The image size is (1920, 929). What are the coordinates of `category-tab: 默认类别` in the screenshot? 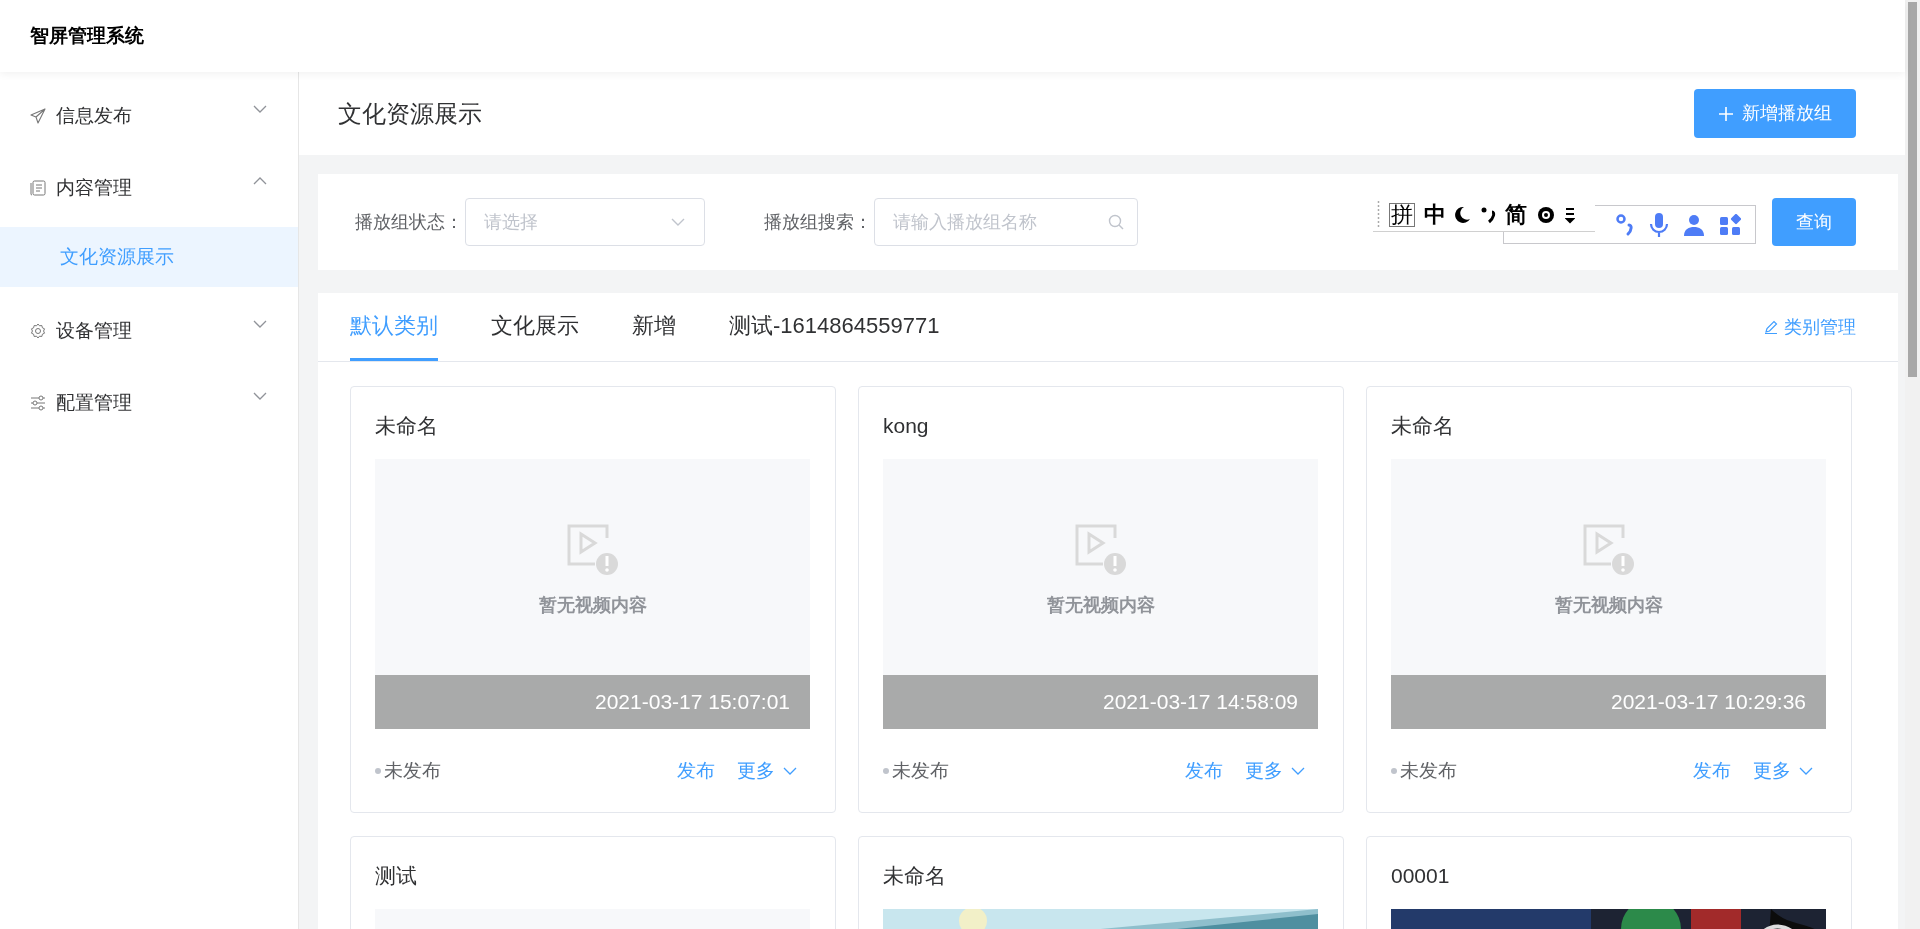 It's located at (394, 327).